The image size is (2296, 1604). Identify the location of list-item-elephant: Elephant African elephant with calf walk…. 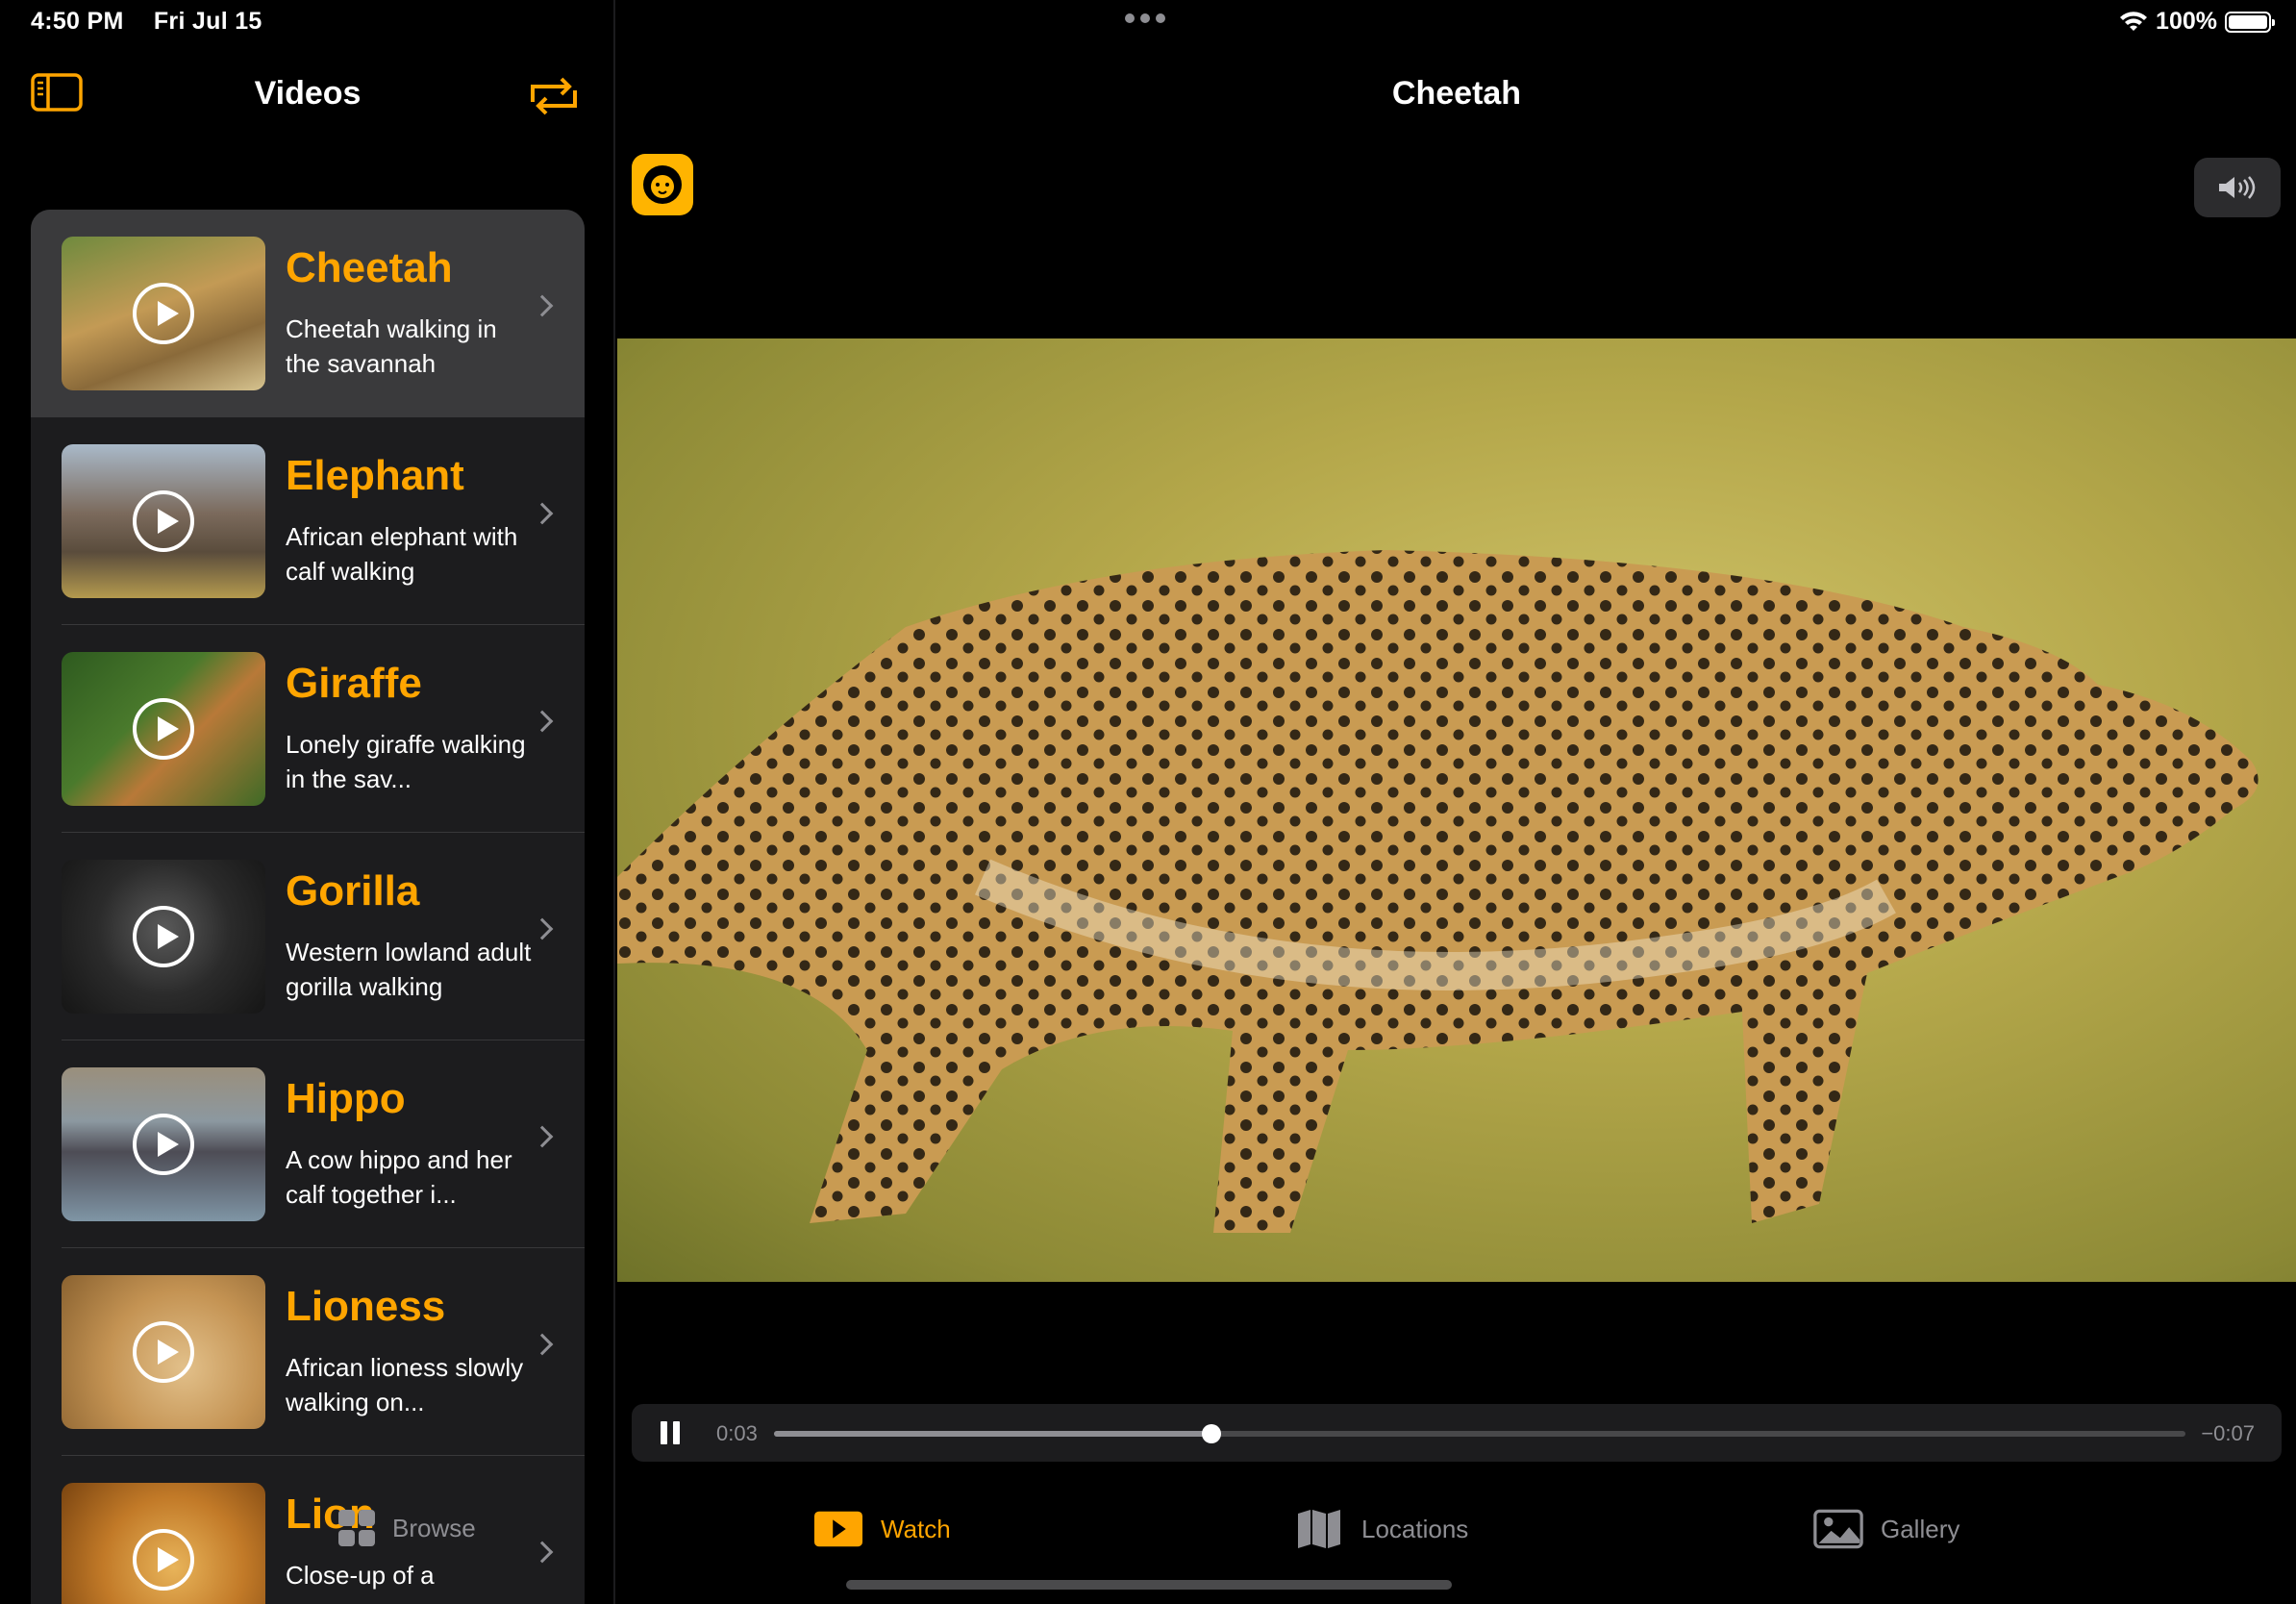
(308, 521).